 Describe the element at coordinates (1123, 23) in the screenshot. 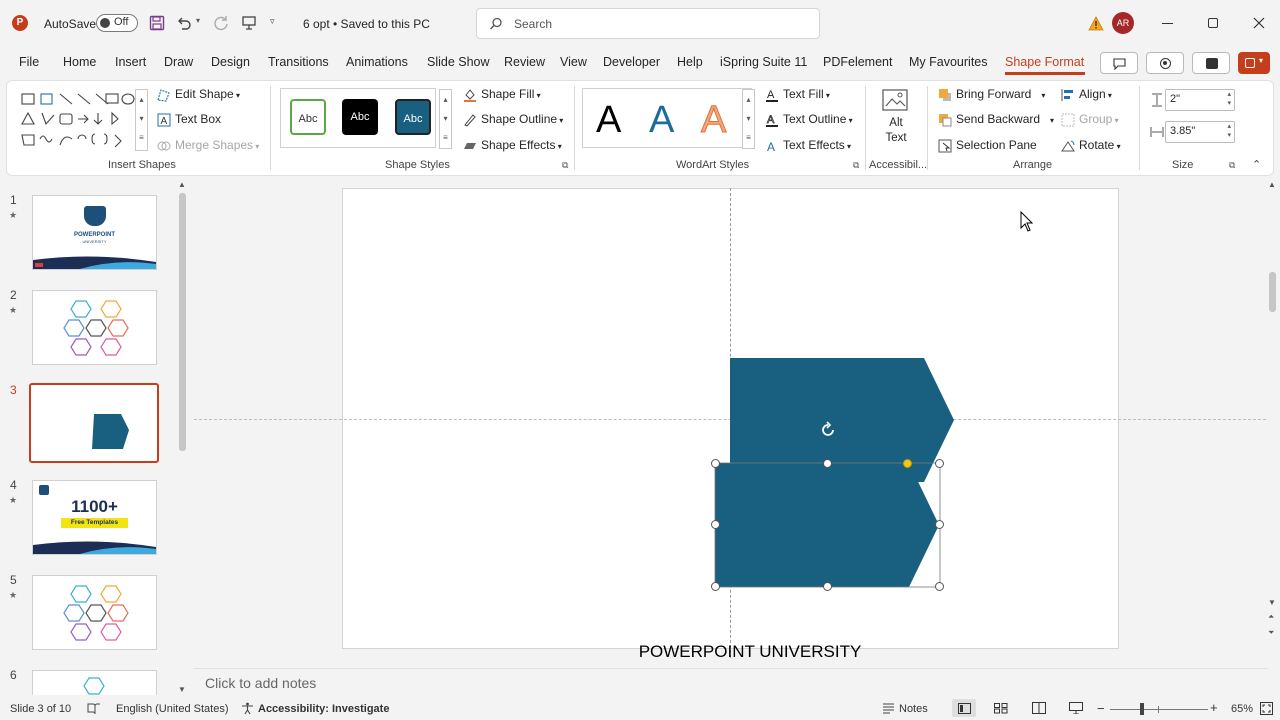

I see `user-avatar: AR` at that location.